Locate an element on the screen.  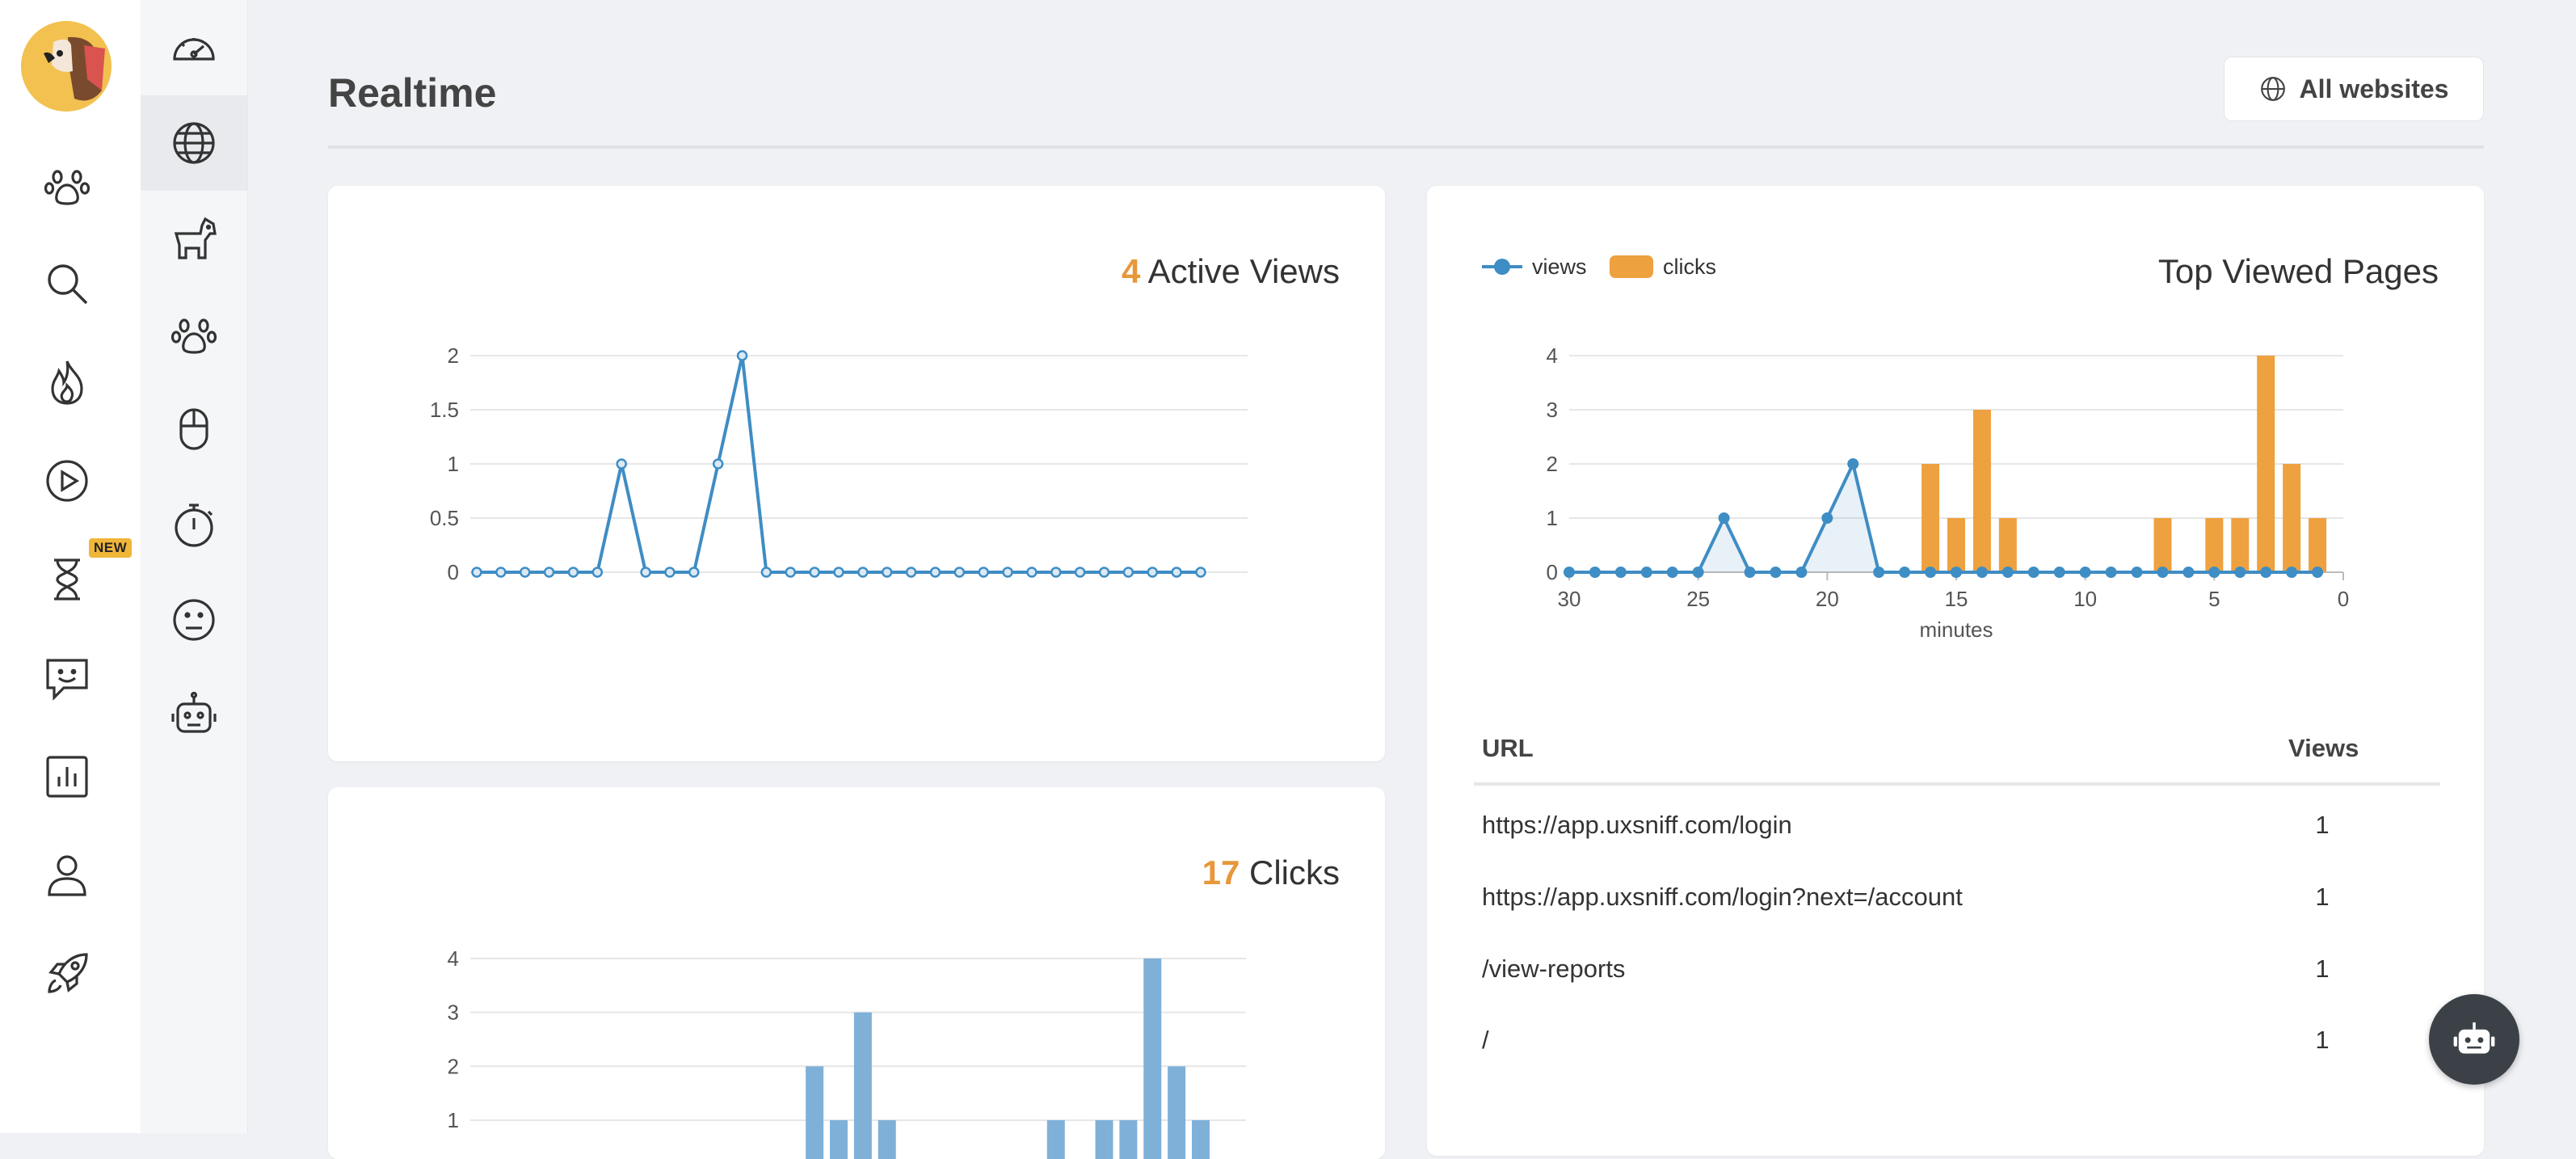
gauge-icon is located at coordinates (194, 47).